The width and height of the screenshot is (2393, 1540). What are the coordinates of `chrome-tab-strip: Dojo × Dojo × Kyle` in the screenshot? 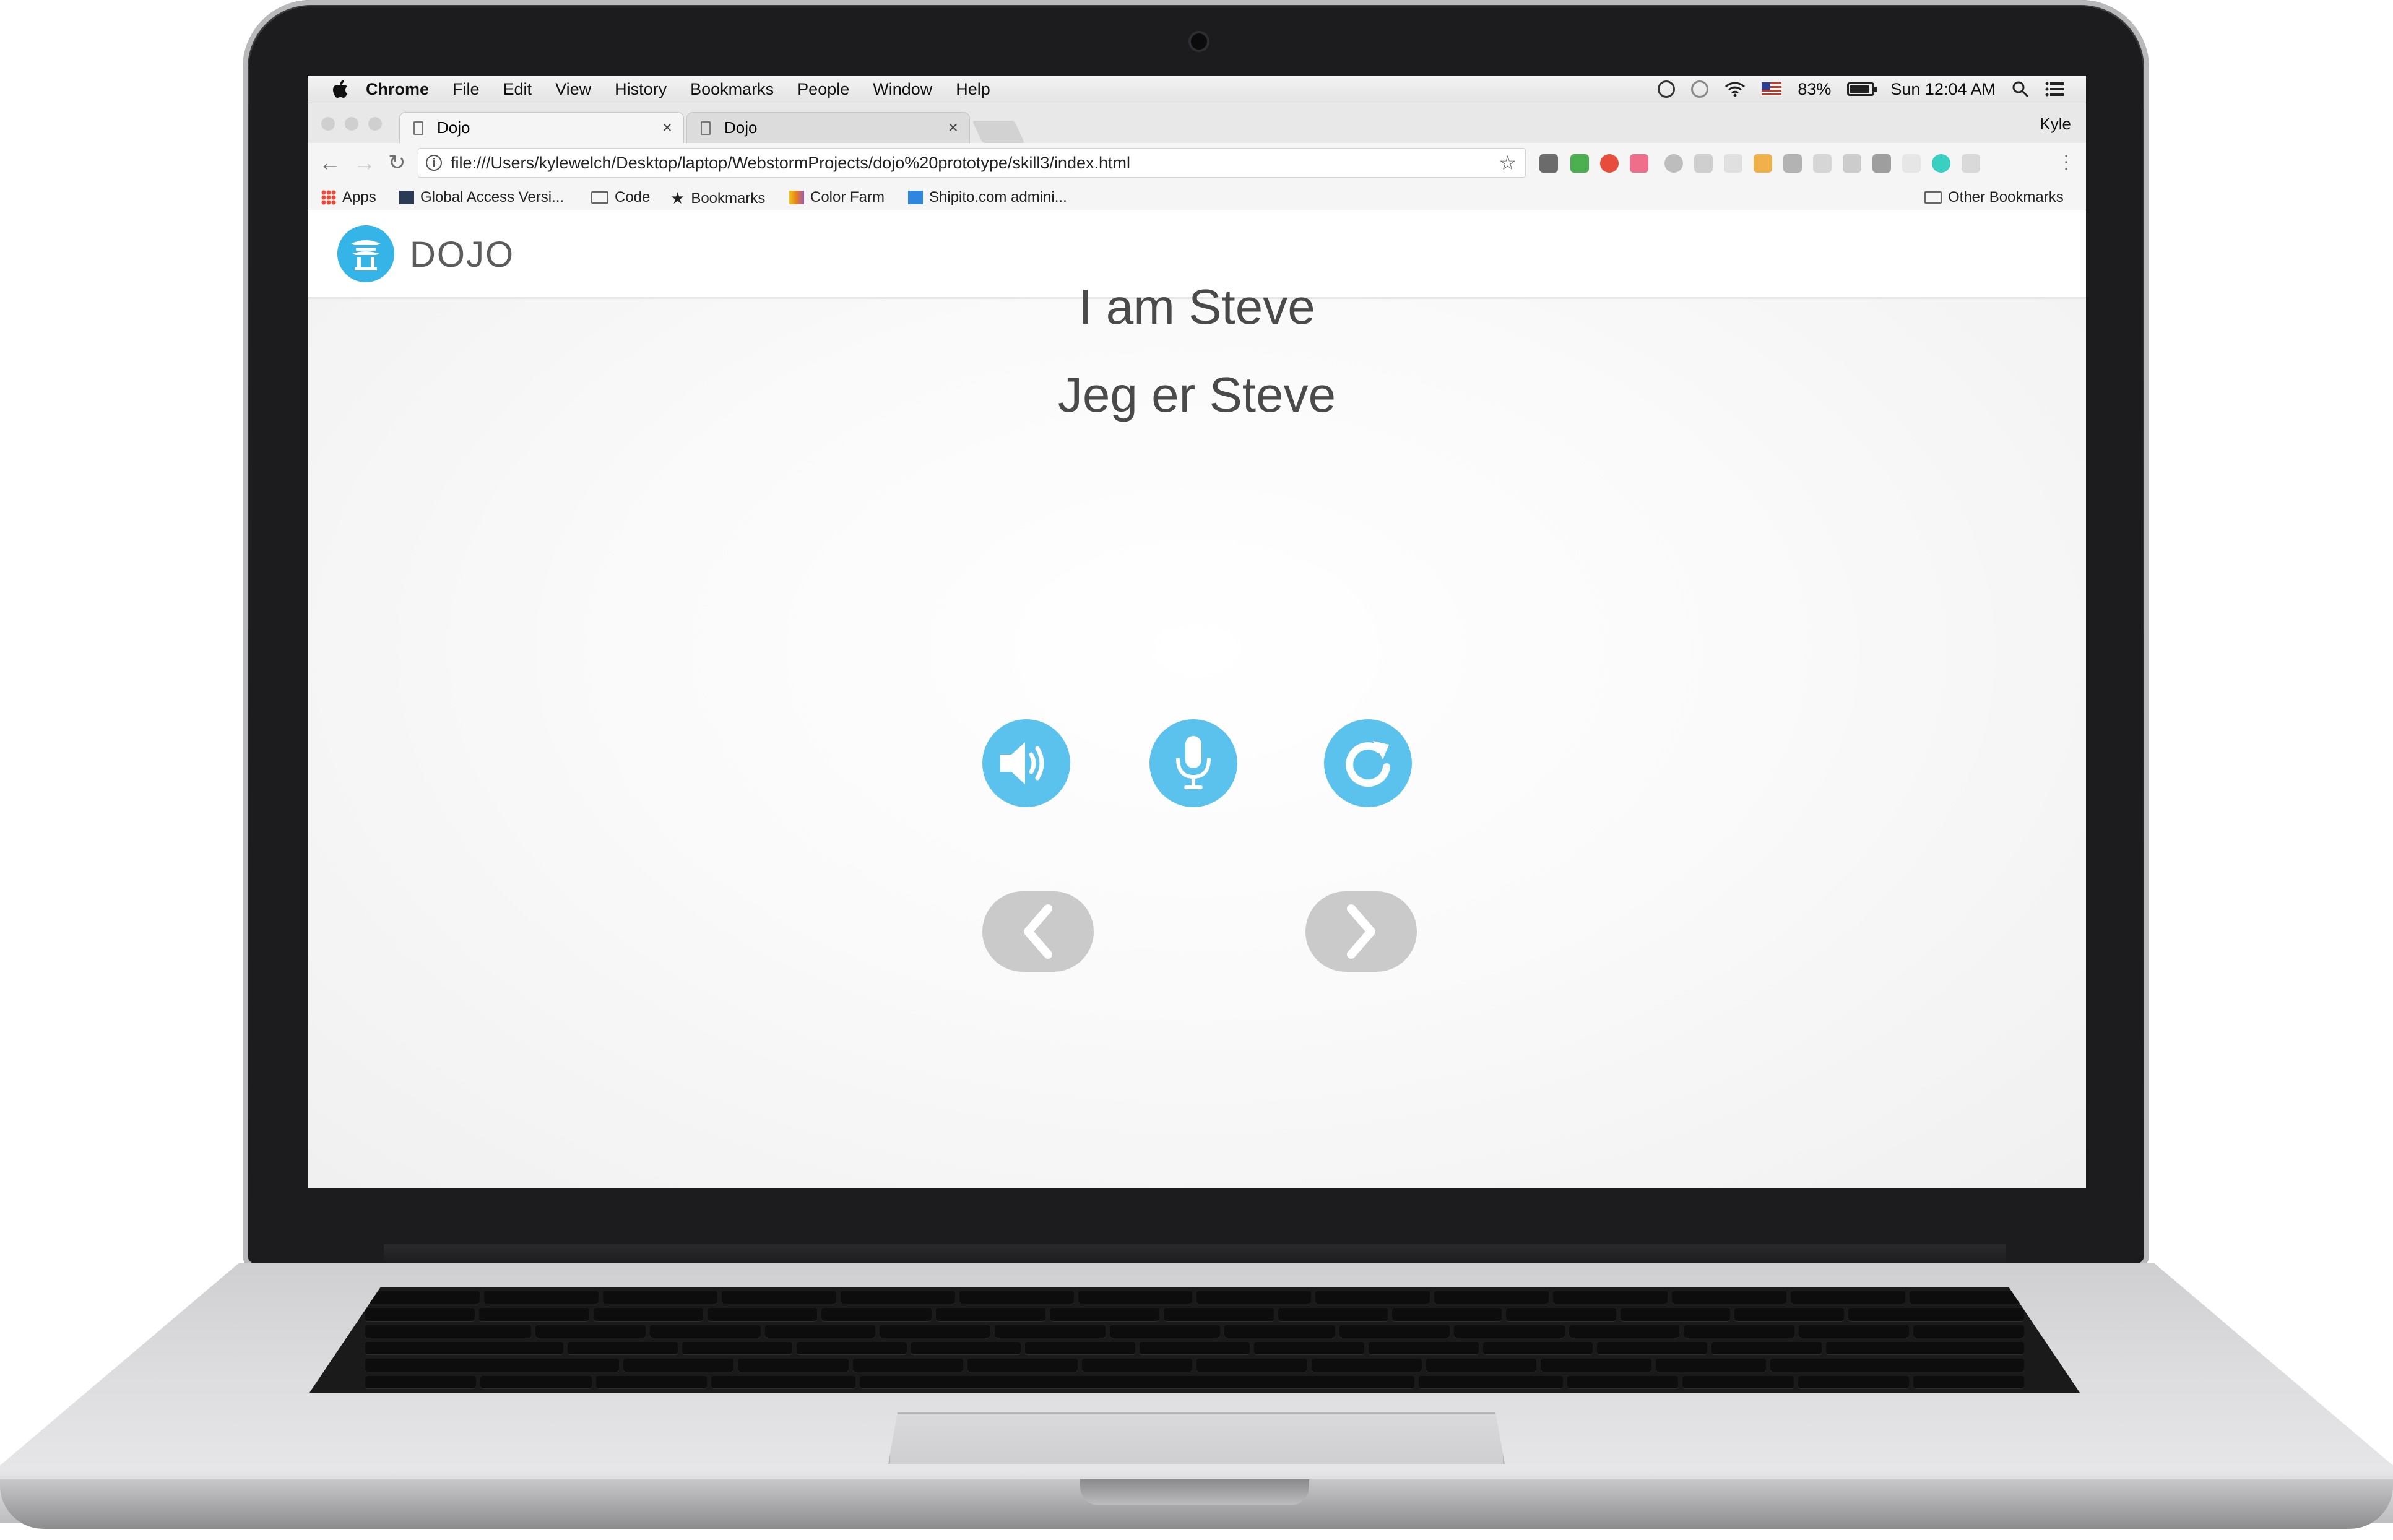 It's located at (1197, 123).